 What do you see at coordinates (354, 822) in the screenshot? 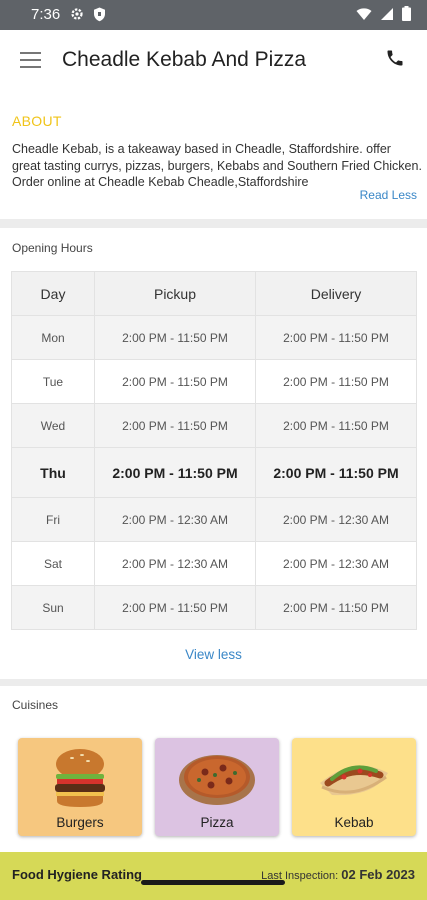
I see `cuisine-label: Kebab` at bounding box center [354, 822].